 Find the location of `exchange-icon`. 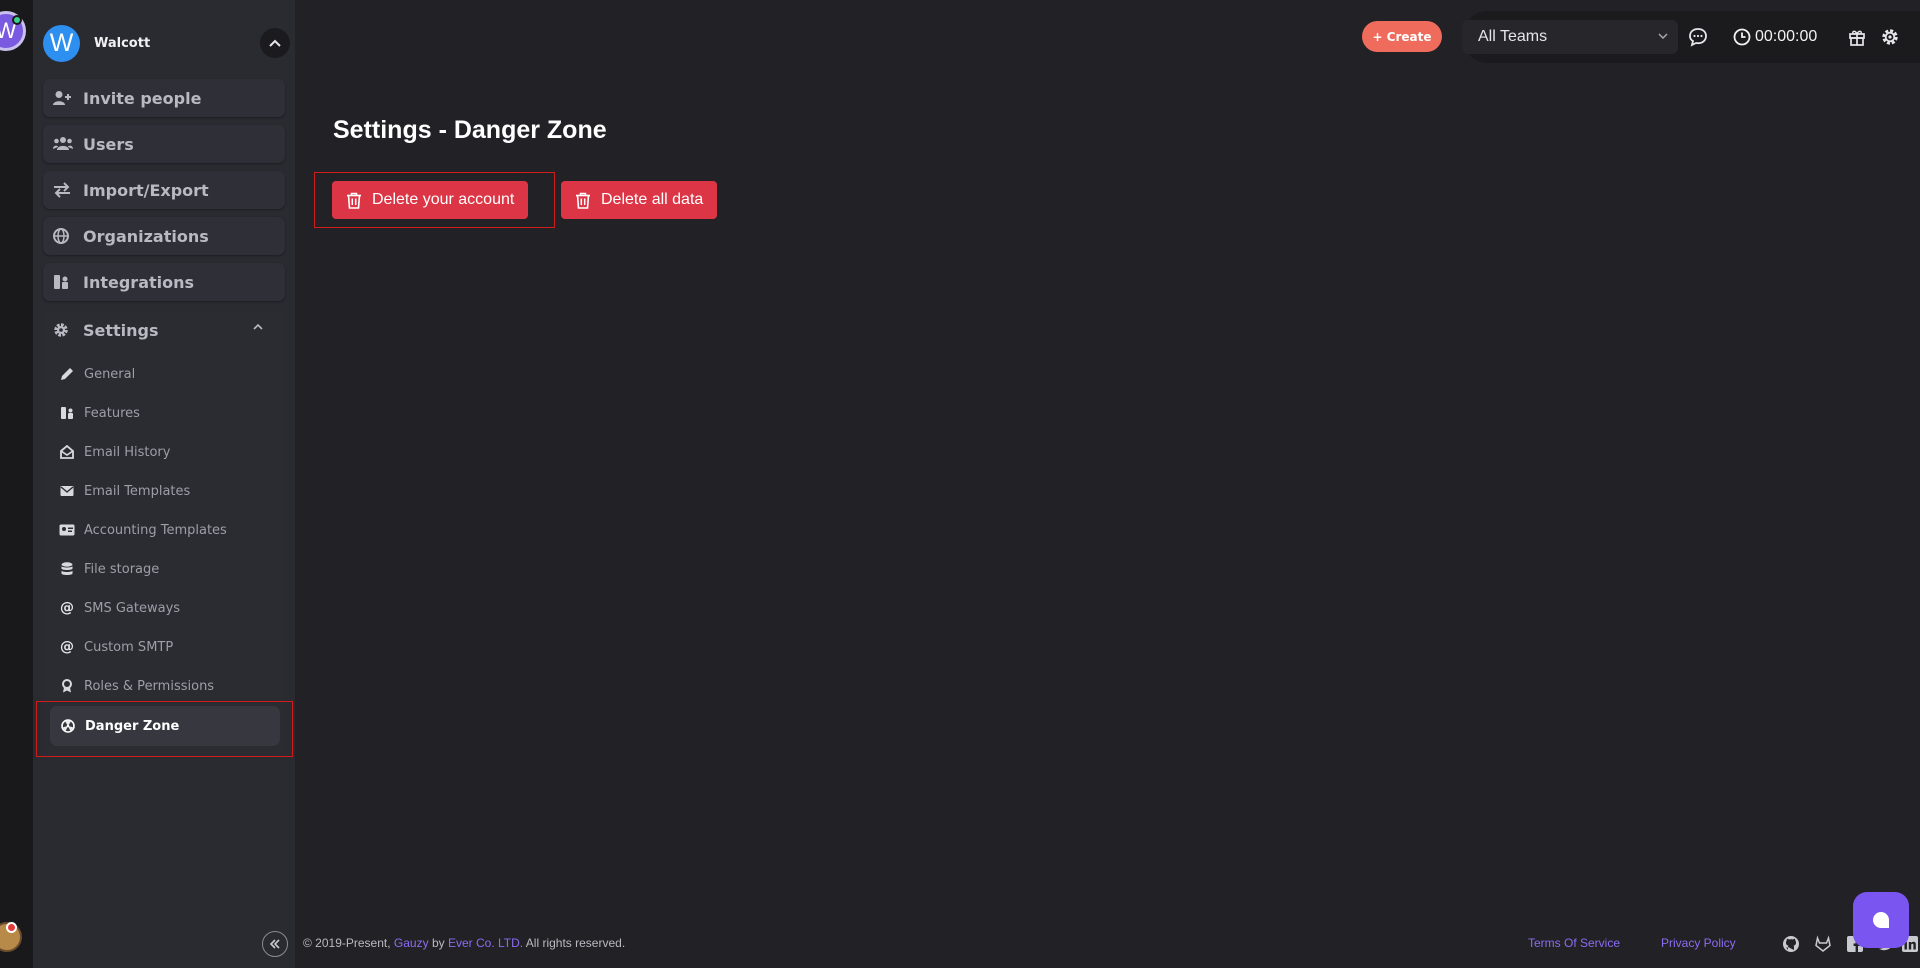

exchange-icon is located at coordinates (64, 190).